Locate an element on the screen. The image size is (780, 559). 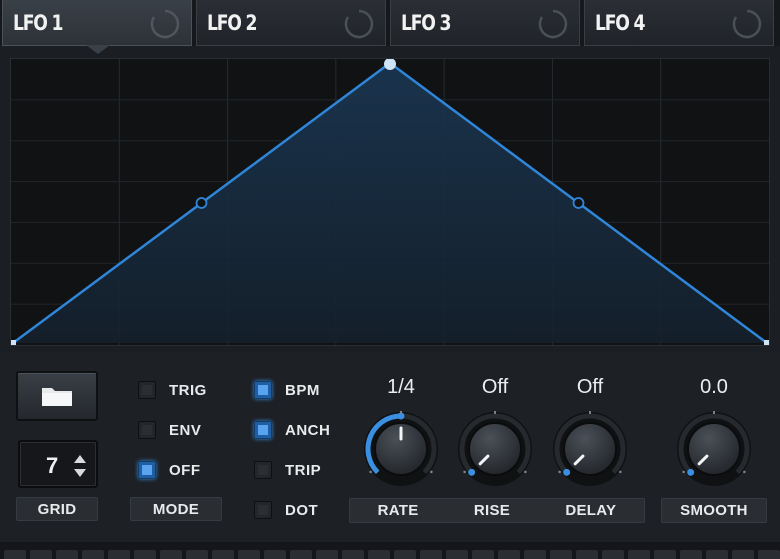
tab-label: LFO 4 is located at coordinates (620, 22).